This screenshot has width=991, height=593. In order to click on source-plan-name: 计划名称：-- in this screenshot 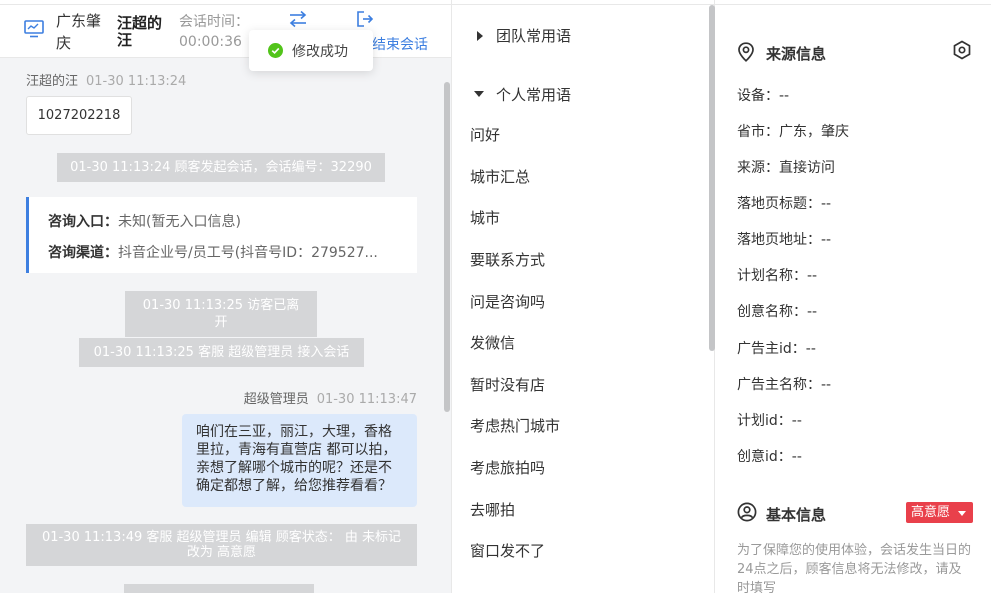, I will do `click(777, 276)`.